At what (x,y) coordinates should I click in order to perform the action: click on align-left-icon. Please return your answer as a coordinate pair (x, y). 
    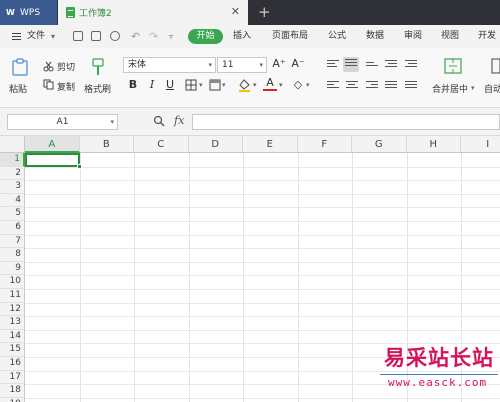
    Looking at the image, I should click on (333, 86).